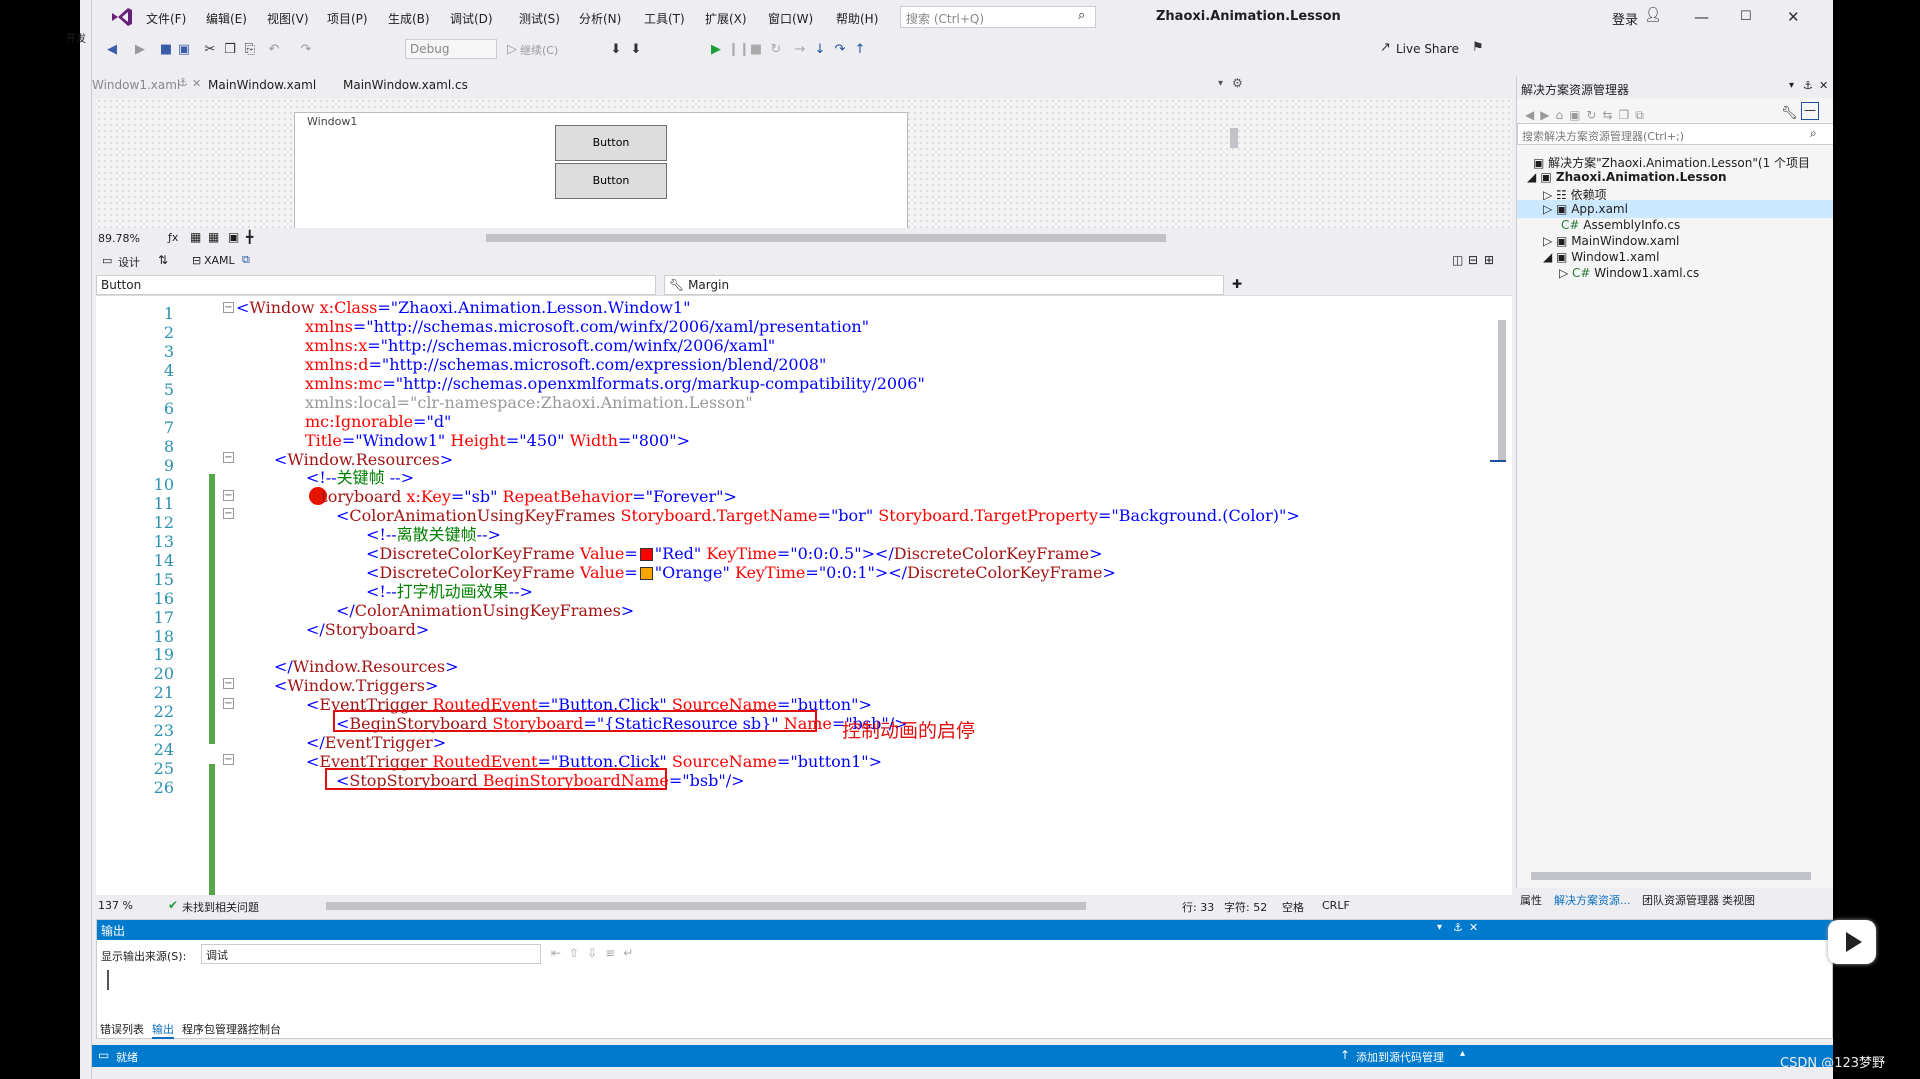 The width and height of the screenshot is (1920, 1079). Describe the element at coordinates (148, 84) in the screenshot. I see `tab-window1-xaml: Window1.xaml ⚓ ✕` at that location.